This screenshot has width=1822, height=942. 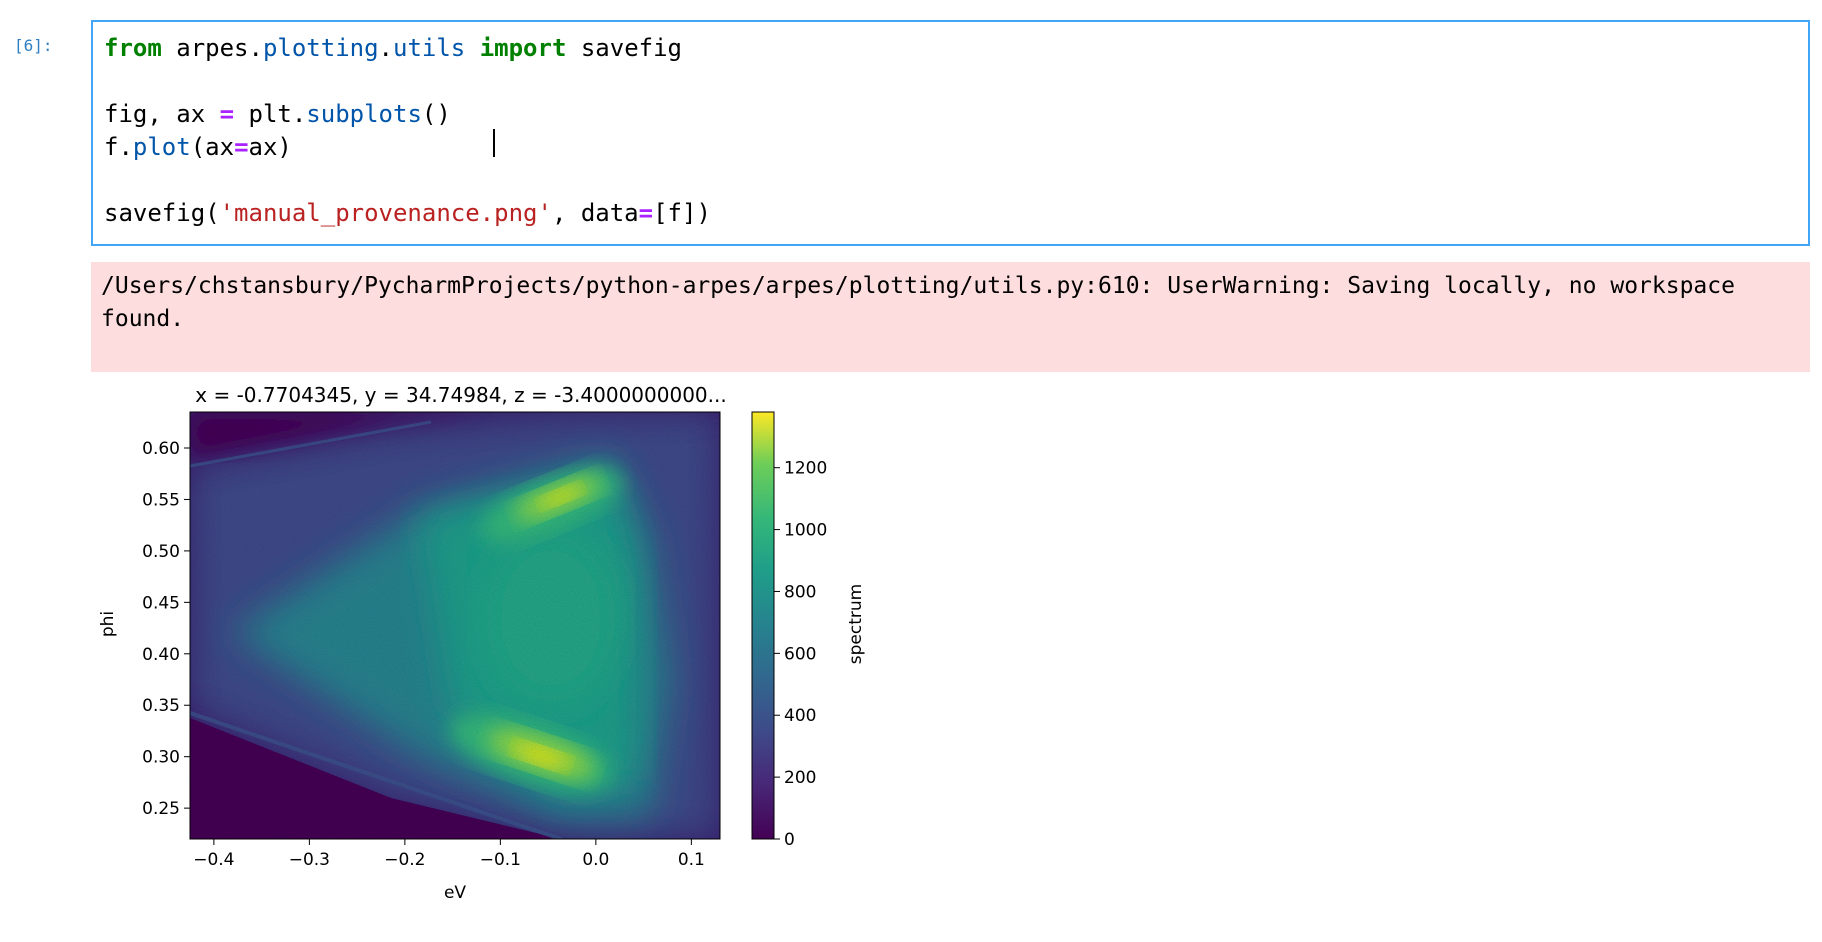 What do you see at coordinates (436, 114) in the screenshot?
I see `code-text: ()` at bounding box center [436, 114].